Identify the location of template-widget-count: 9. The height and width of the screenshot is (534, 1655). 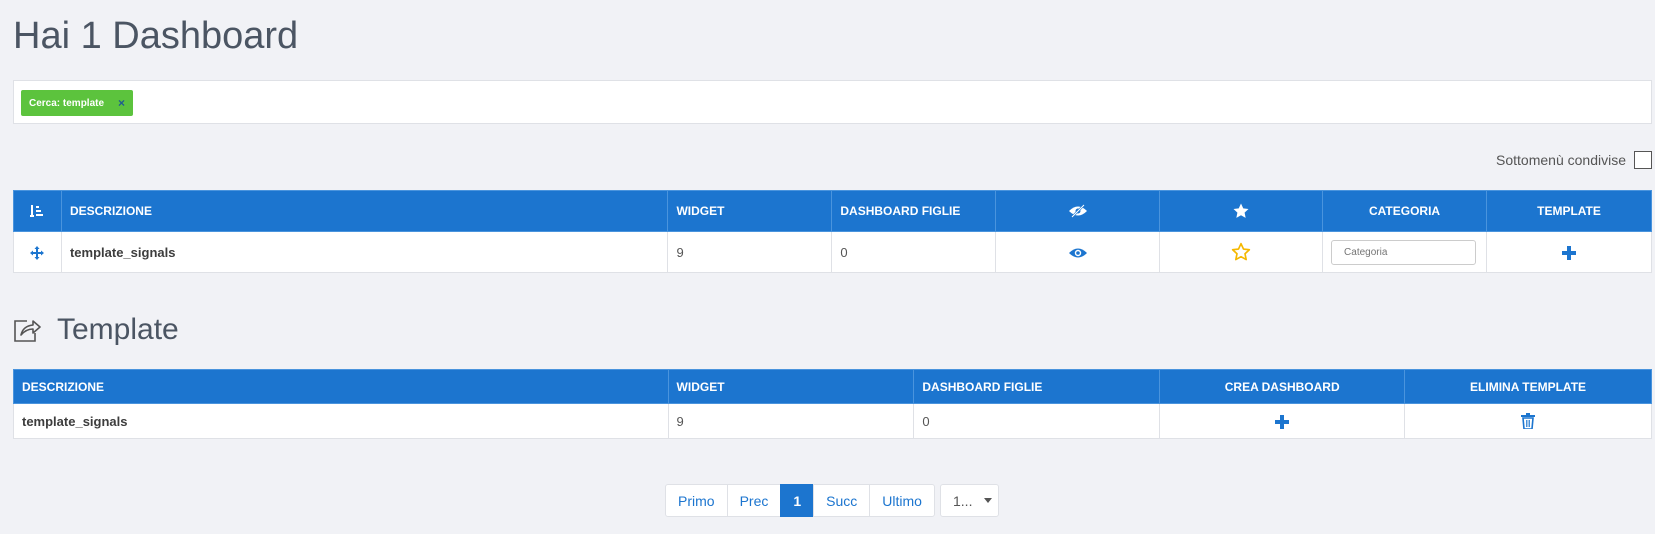
(791, 421).